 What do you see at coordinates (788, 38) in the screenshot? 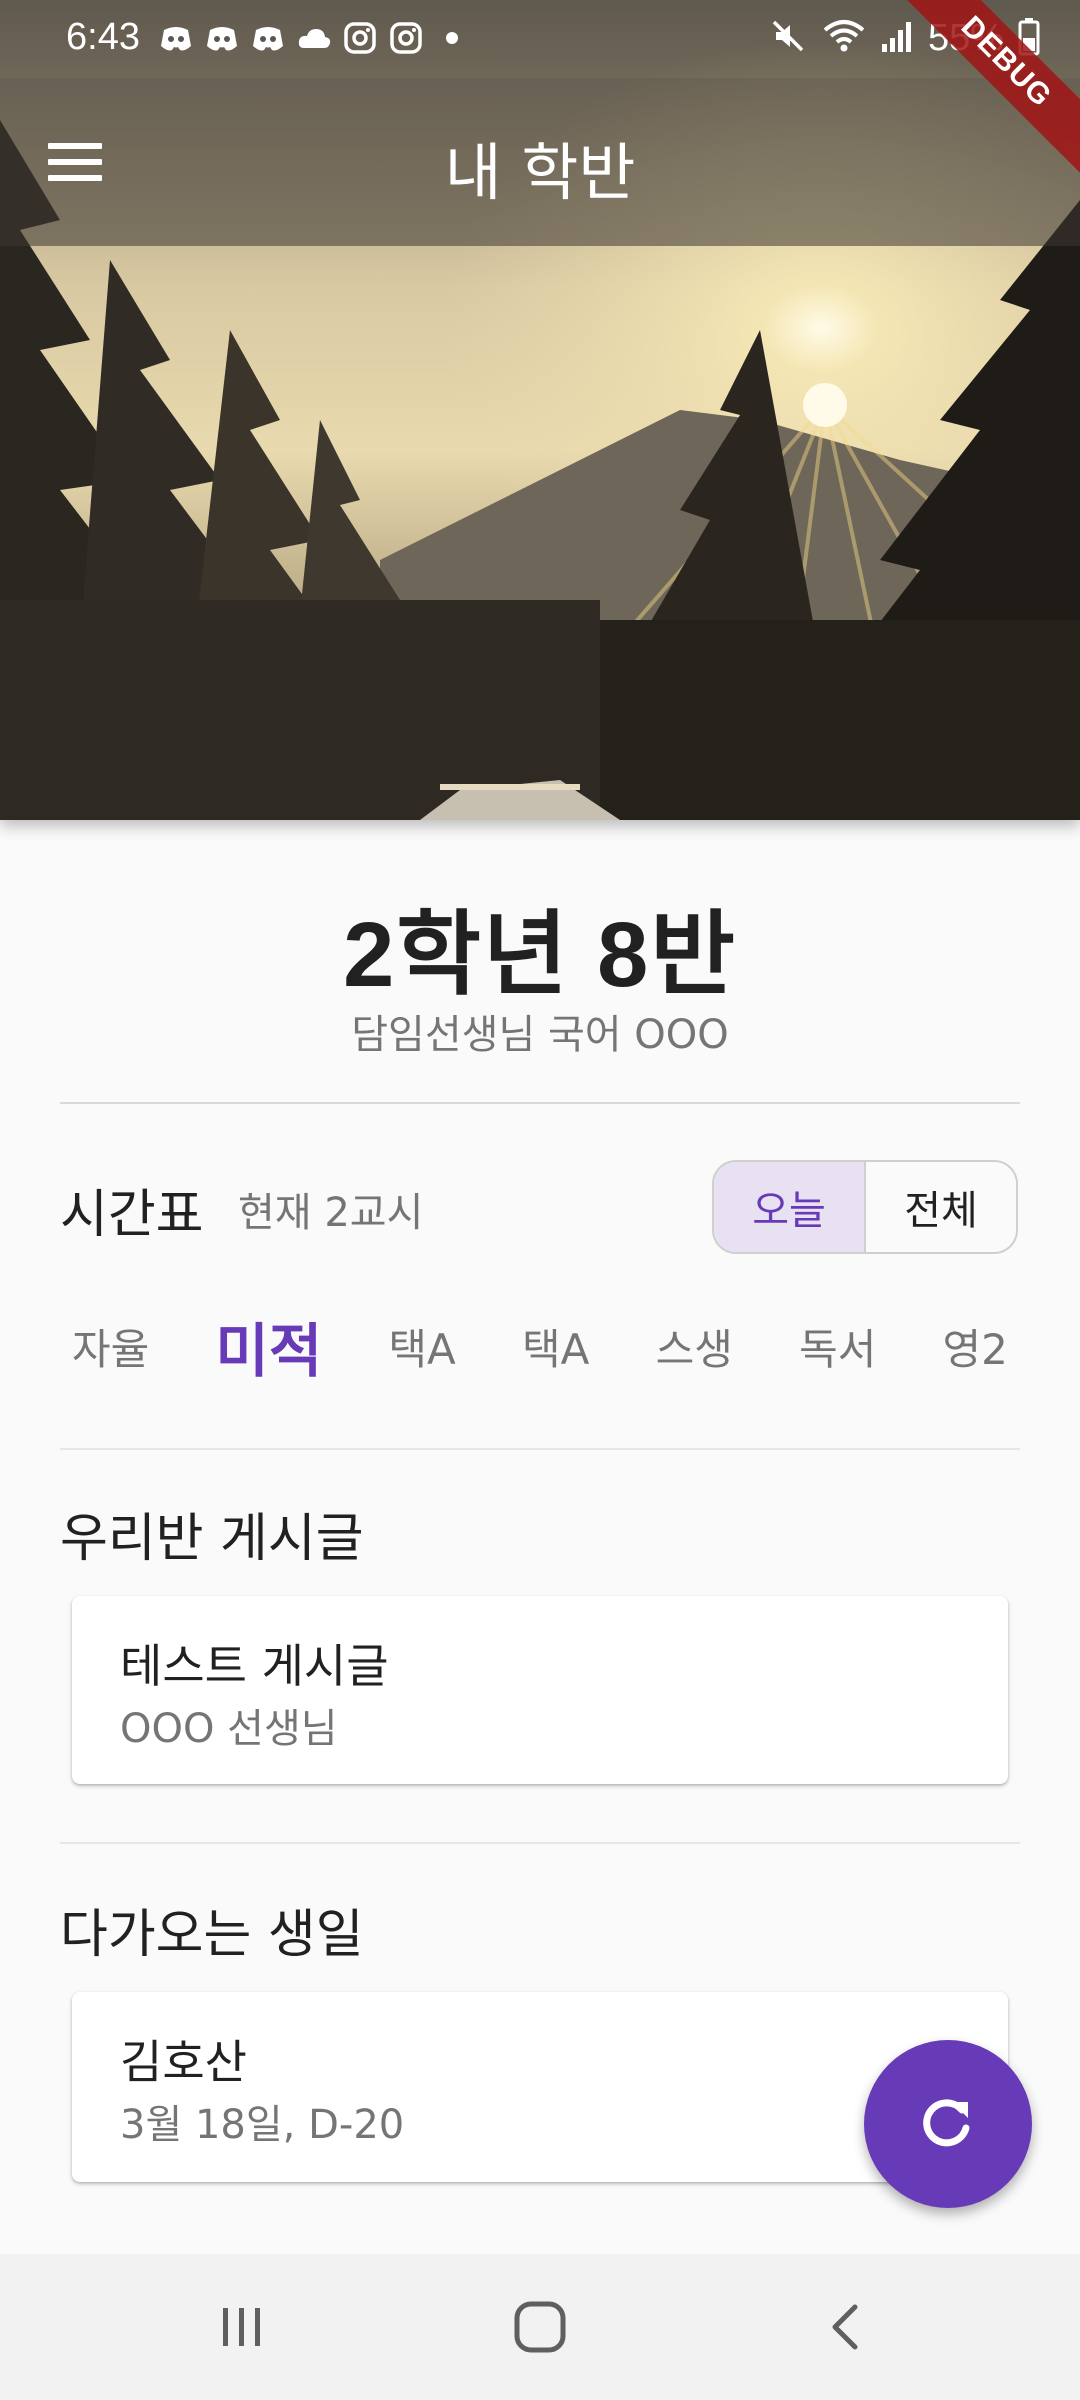
I see `mute-icon` at bounding box center [788, 38].